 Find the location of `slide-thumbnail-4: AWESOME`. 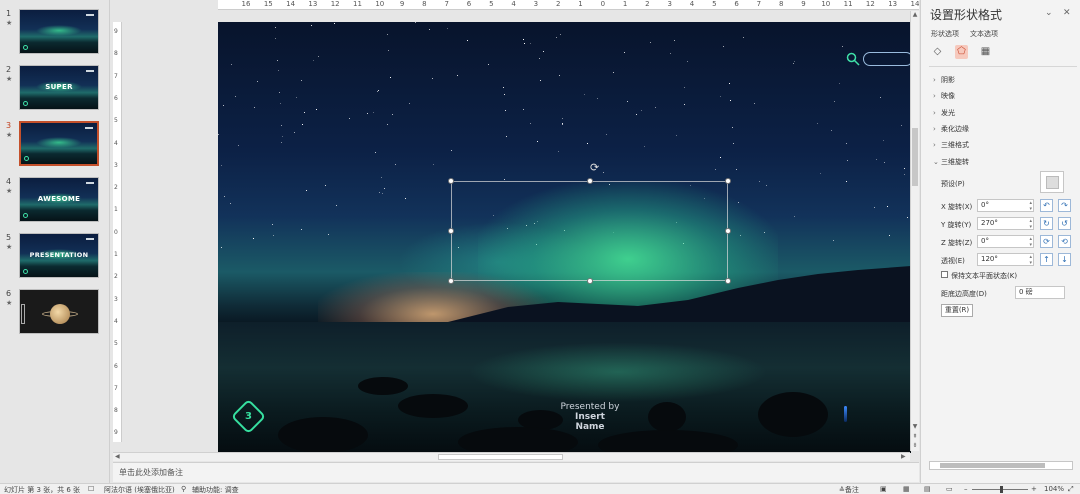

slide-thumbnail-4: AWESOME is located at coordinates (59, 199).